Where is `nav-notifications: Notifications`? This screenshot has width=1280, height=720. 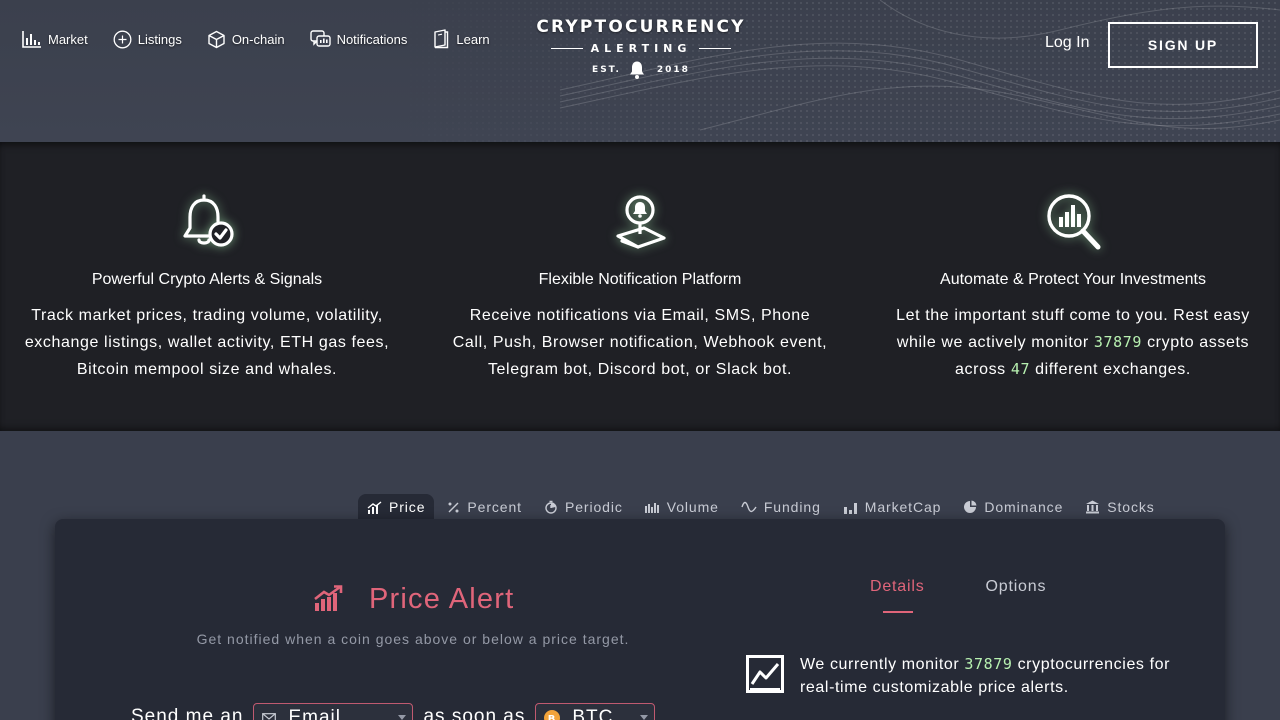
nav-notifications: Notifications is located at coordinates (358, 39).